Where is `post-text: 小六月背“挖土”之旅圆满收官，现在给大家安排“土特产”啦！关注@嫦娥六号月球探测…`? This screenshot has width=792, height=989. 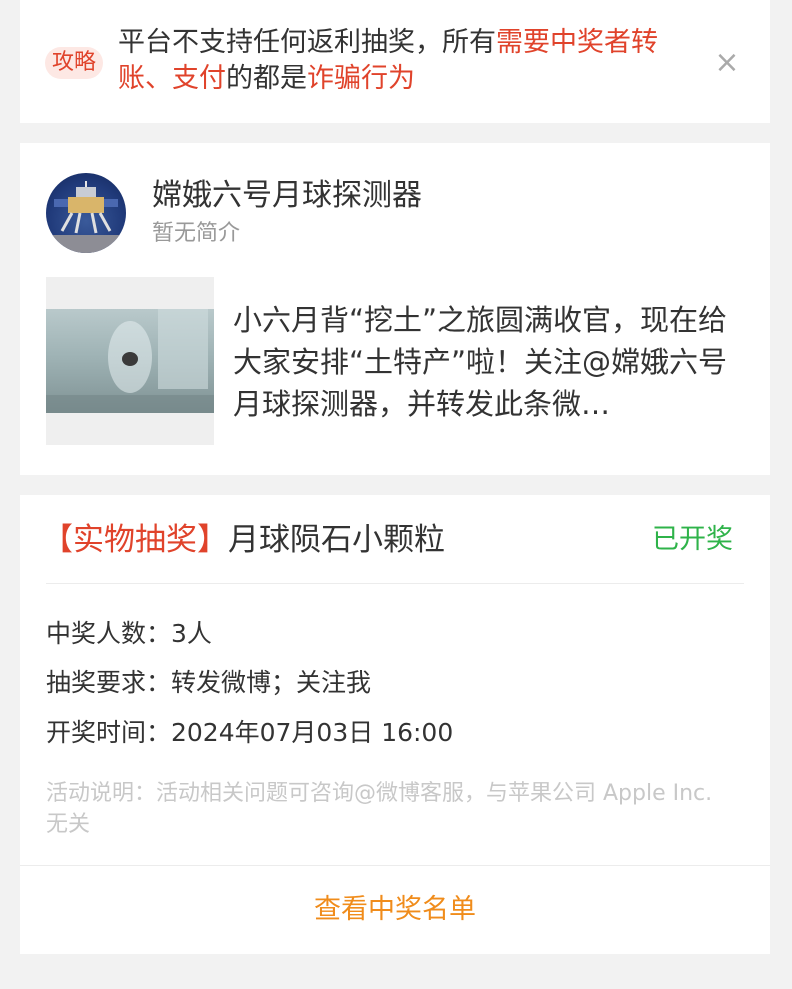 post-text: 小六月背“挖土”之旅圆满收官，现在给大家安排“土特产”啦！关注@嫦娥六号月球探测… is located at coordinates (488, 362).